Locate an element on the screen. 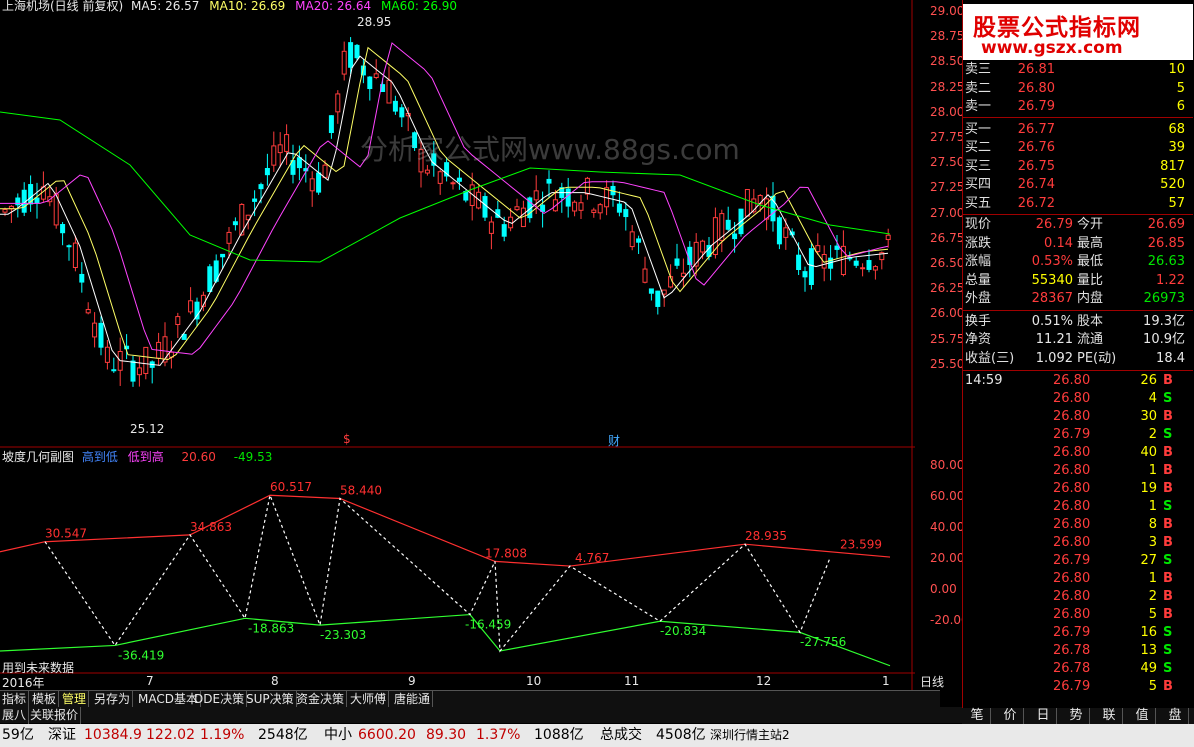  price-axis-tick: 28.50 is located at coordinates (947, 61).